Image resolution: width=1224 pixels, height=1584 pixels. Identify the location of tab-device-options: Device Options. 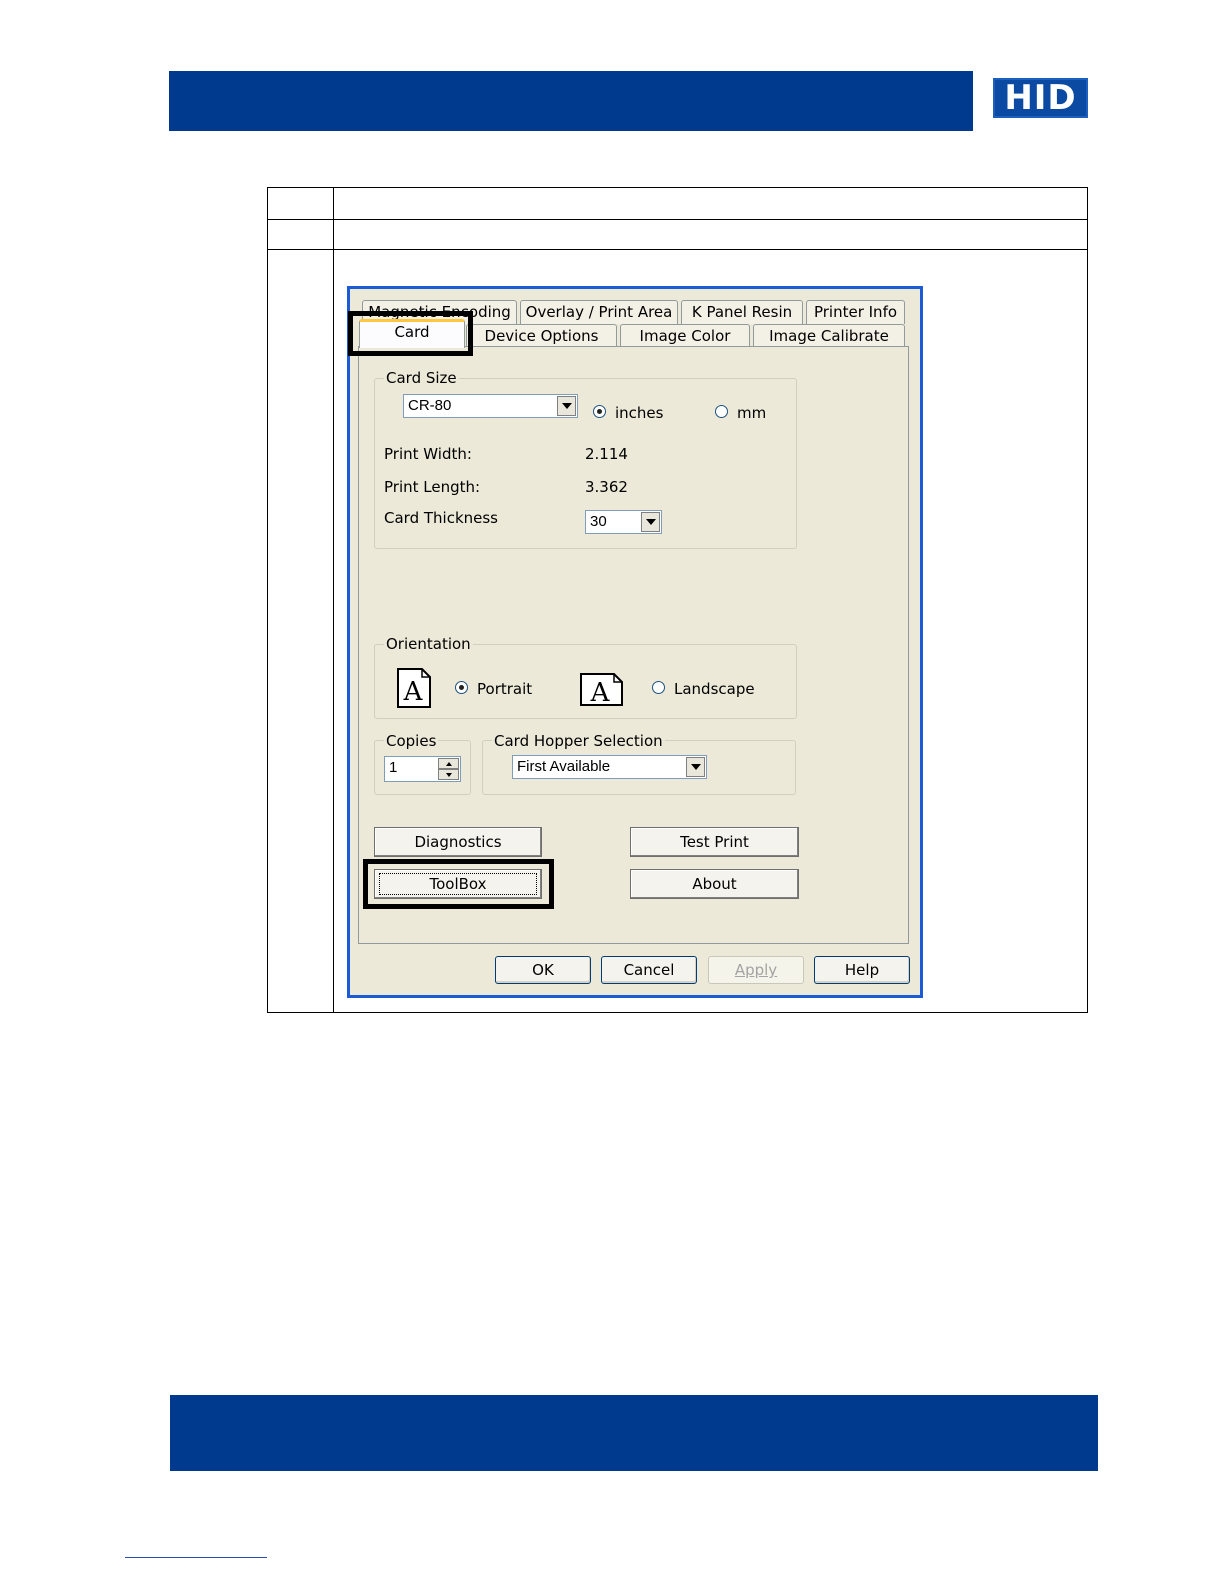
(541, 335).